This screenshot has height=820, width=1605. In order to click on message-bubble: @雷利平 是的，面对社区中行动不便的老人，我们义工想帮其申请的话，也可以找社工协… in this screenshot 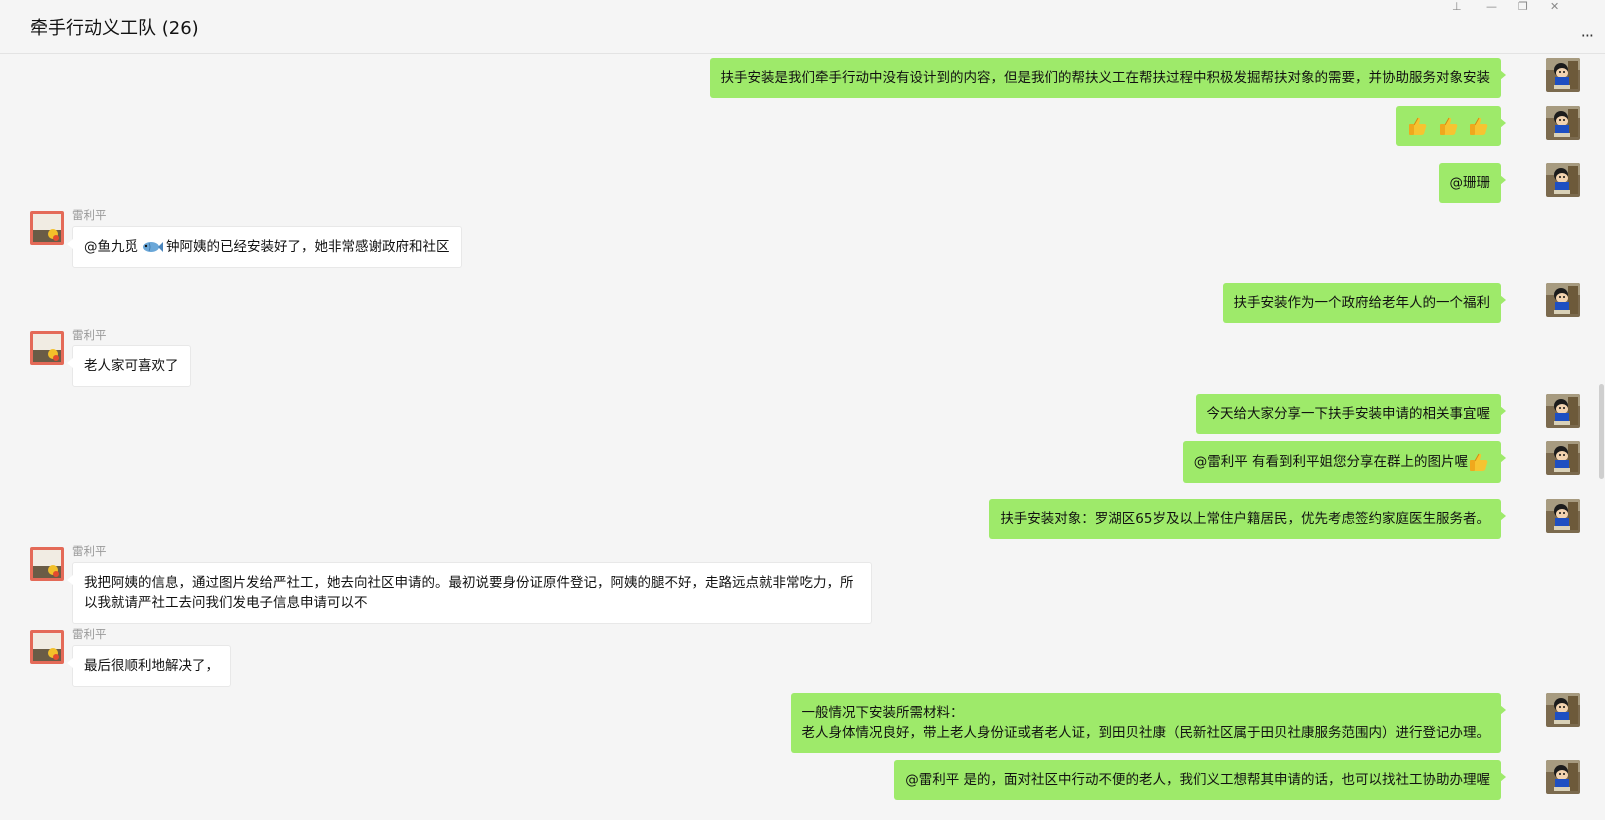, I will do `click(1200, 780)`.